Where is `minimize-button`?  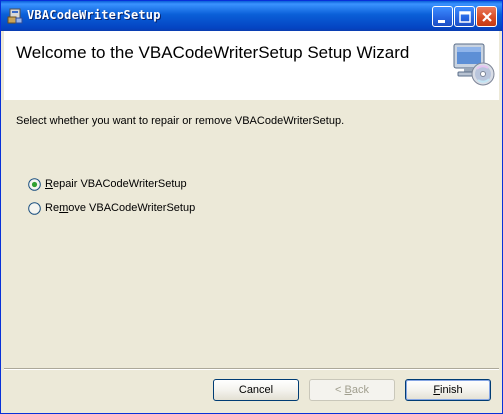 minimize-button is located at coordinates (442, 16).